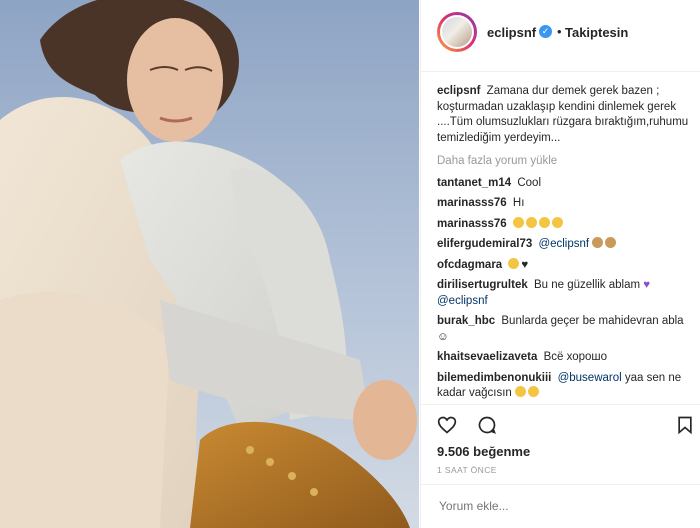 This screenshot has height=528, width=700. What do you see at coordinates (565, 162) in the screenshot?
I see `load-more-comments-link: Daha fazla yorum yükle` at bounding box center [565, 162].